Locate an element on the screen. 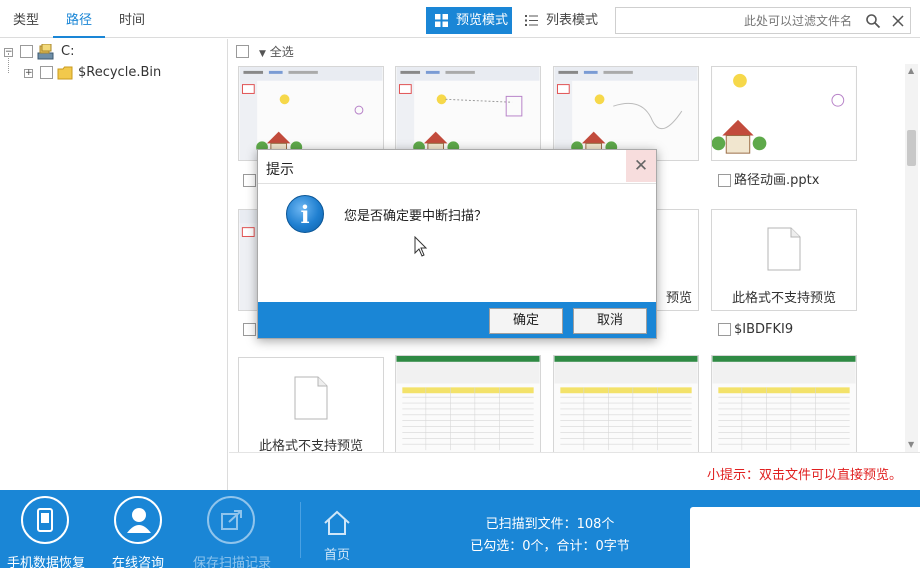 The height and width of the screenshot is (571, 920). select-all-label: ▼ 全选 is located at coordinates (276, 51).